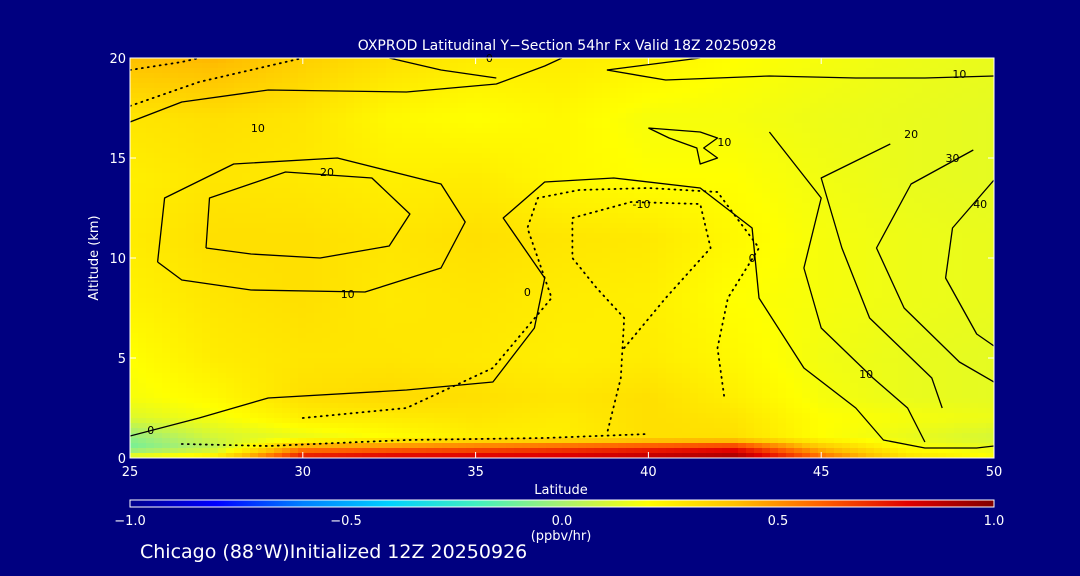 This screenshot has height=576, width=1080. Describe the element at coordinates (562, 503) in the screenshot. I see `colorbar-gradient` at that location.